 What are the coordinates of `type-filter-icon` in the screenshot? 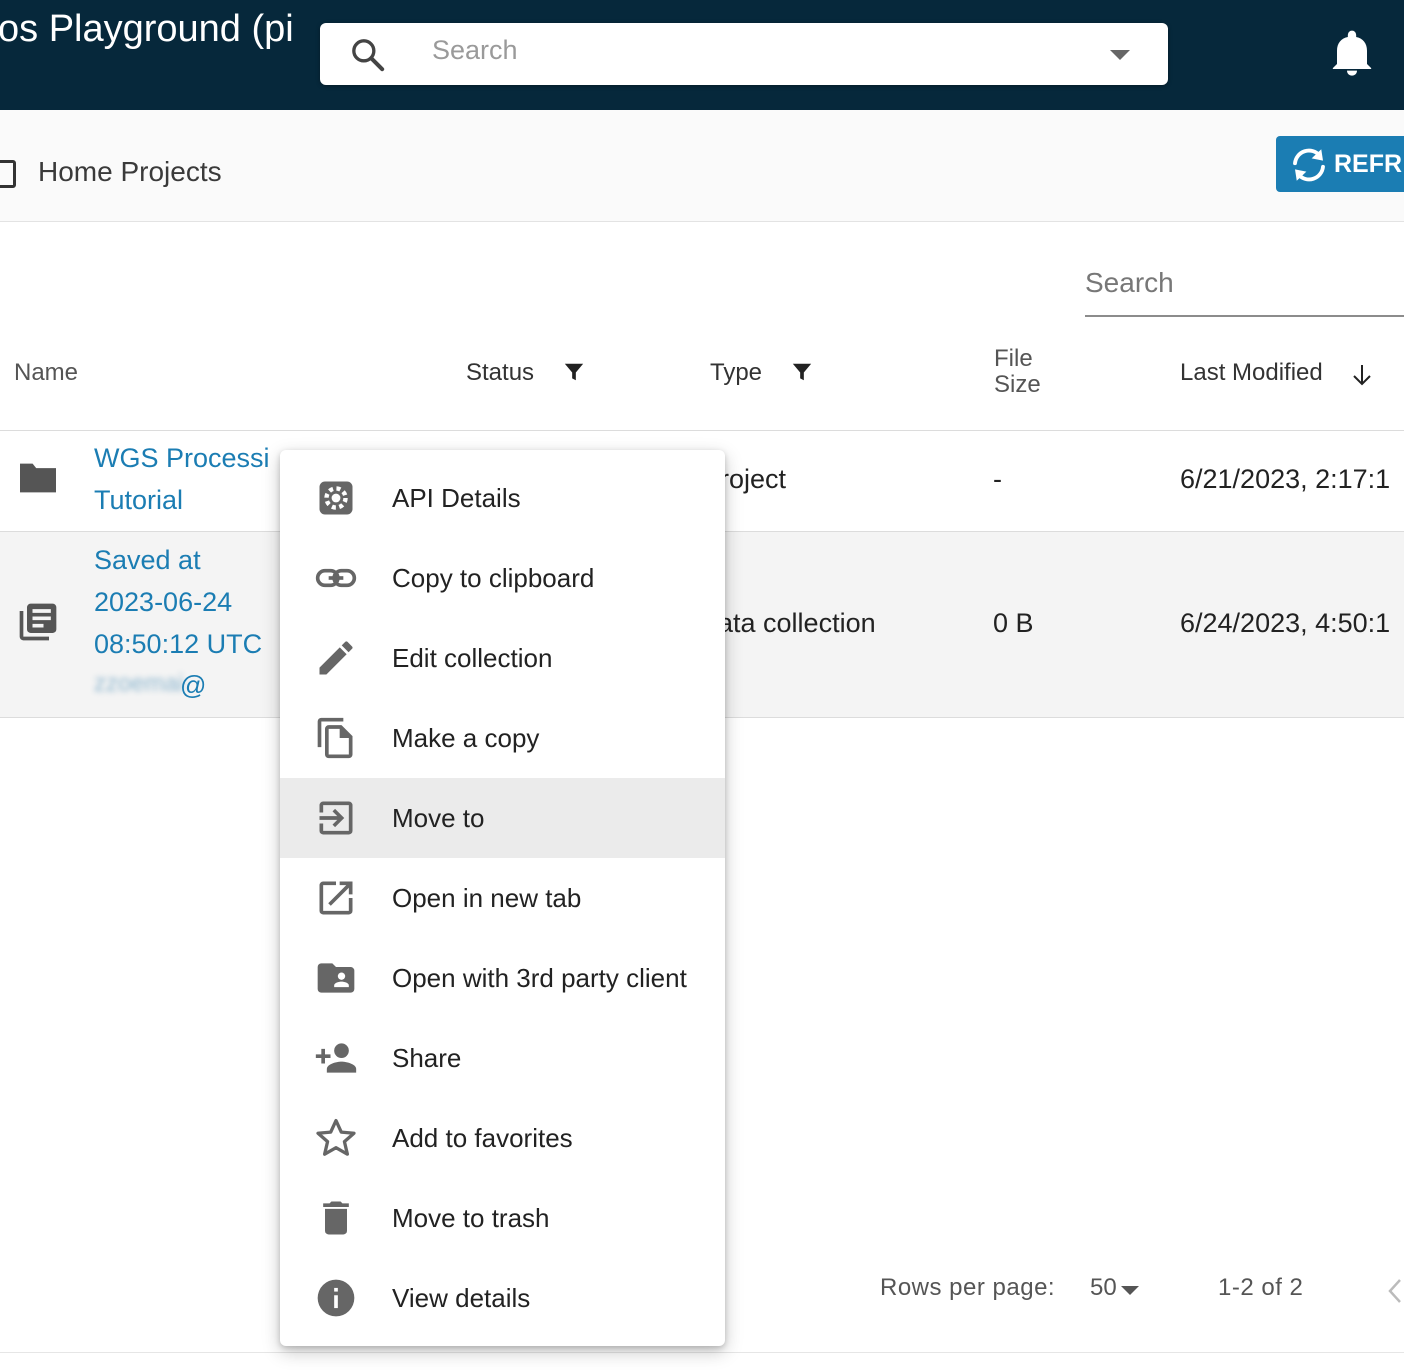 It's located at (802, 372).